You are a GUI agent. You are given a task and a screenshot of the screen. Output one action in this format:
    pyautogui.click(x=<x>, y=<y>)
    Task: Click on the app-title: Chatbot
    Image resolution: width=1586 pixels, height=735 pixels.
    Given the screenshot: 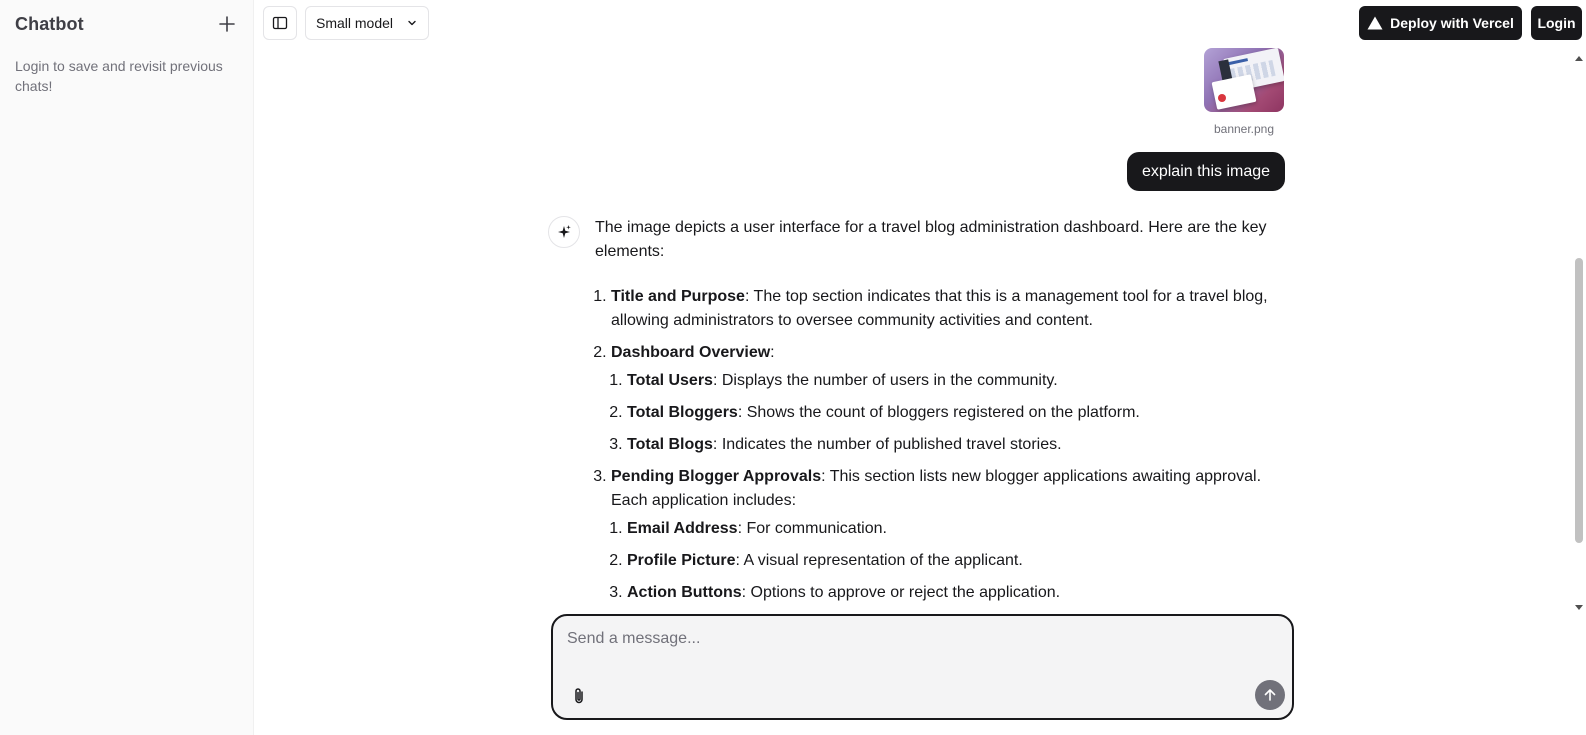 What is the action you would take?
    pyautogui.click(x=49, y=23)
    